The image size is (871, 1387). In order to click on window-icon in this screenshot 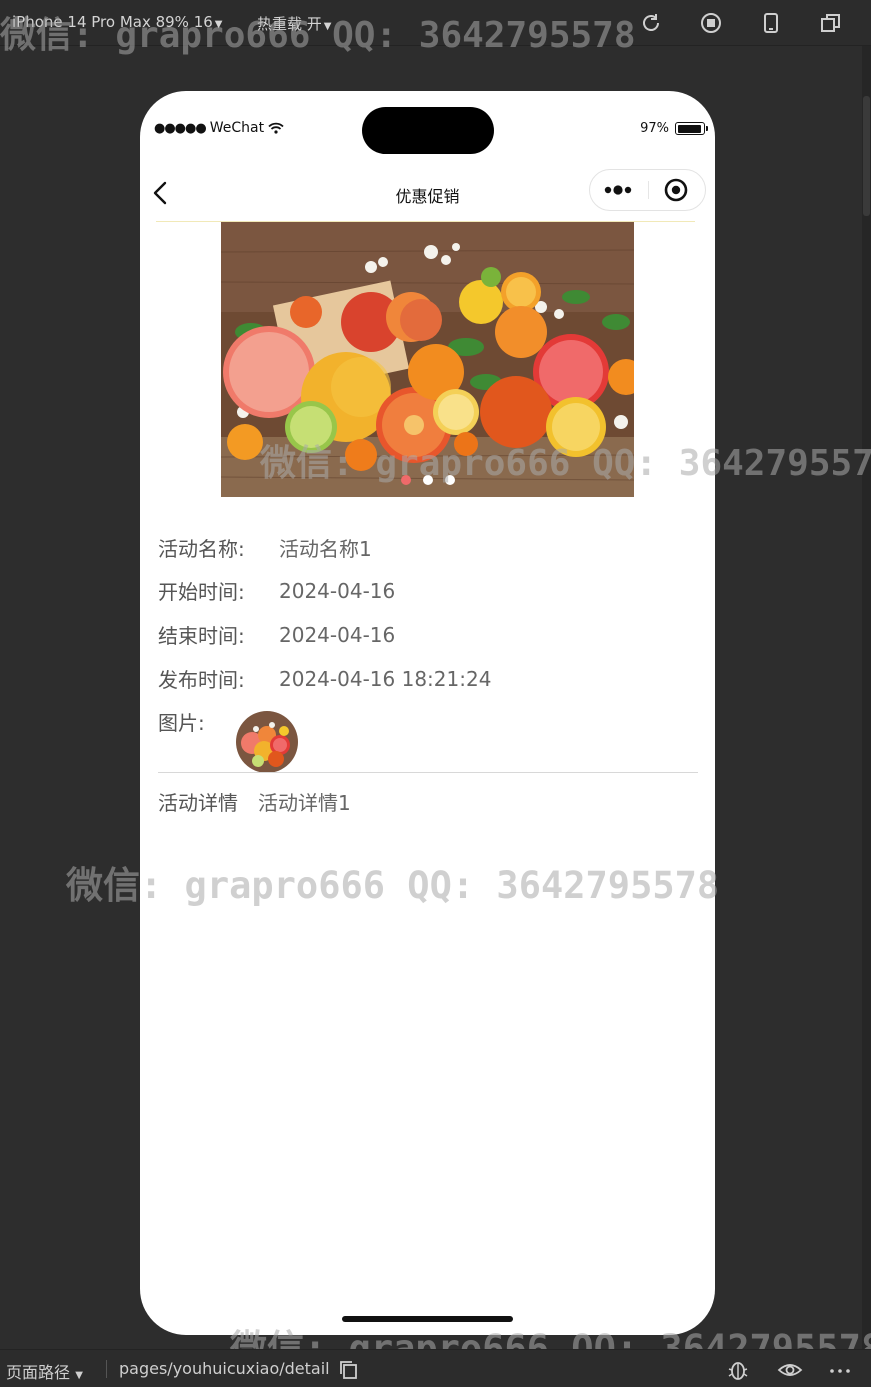, I will do `click(831, 23)`.